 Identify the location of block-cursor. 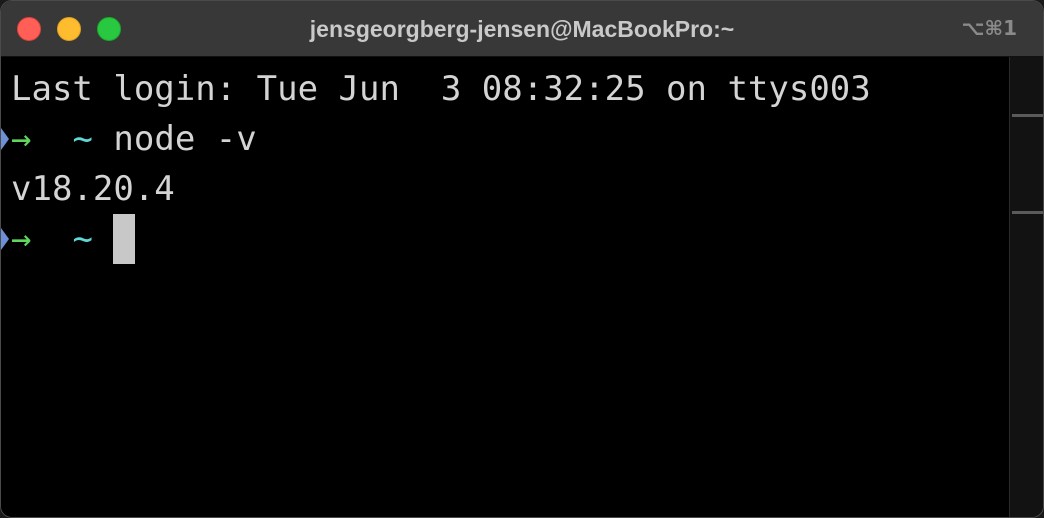
(124, 239).